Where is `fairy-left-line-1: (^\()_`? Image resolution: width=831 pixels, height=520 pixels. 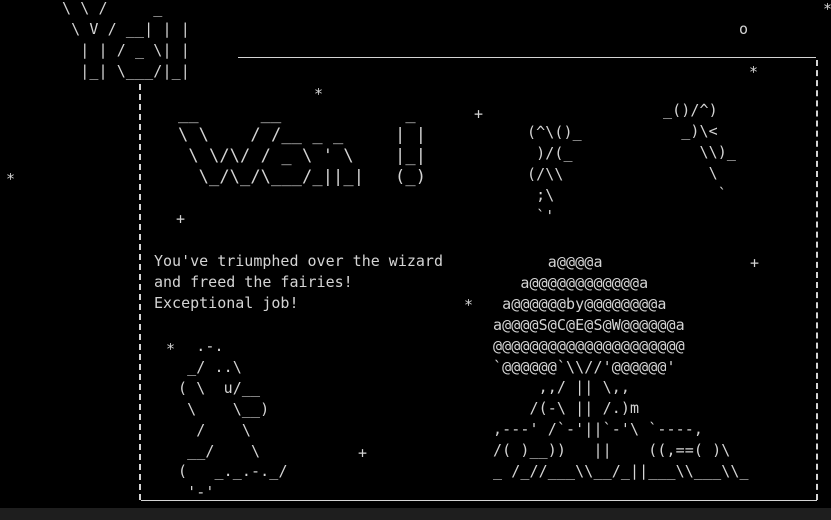
fairy-left-line-1: (^\()_ is located at coordinates (554, 132).